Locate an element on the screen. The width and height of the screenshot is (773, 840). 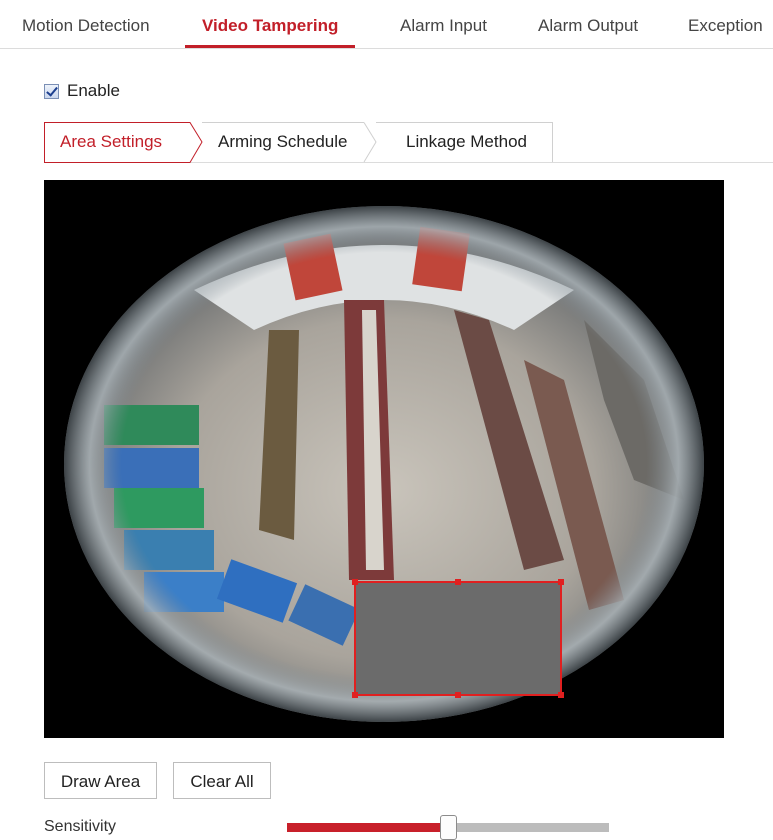
sensitivity-slider is located at coordinates (448, 827).